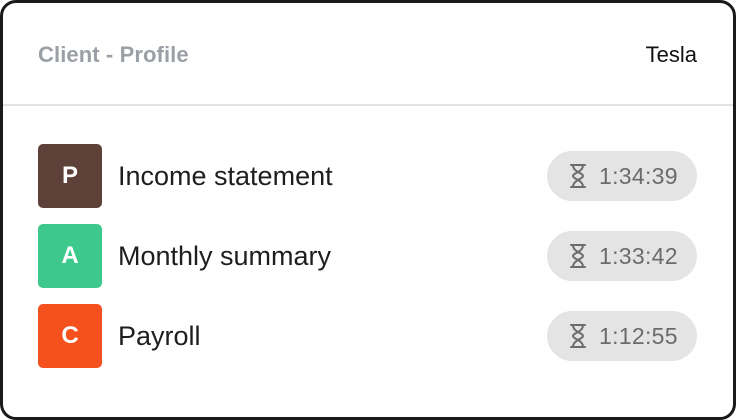 The height and width of the screenshot is (420, 736). I want to click on timer-badge: 1:12:55, so click(622, 336).